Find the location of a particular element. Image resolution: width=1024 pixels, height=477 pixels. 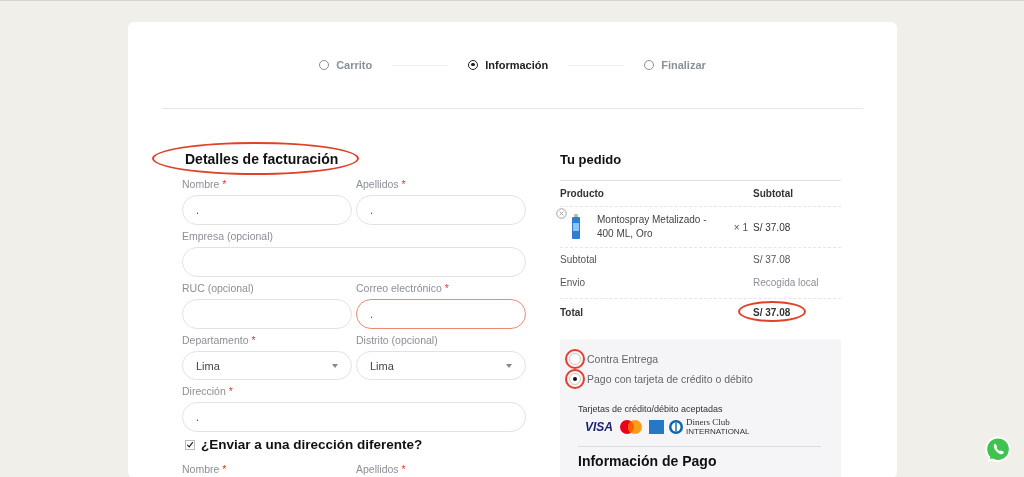

product-name: Montospray Metalizado - 400 ML, Oro is located at coordinates (652, 227).